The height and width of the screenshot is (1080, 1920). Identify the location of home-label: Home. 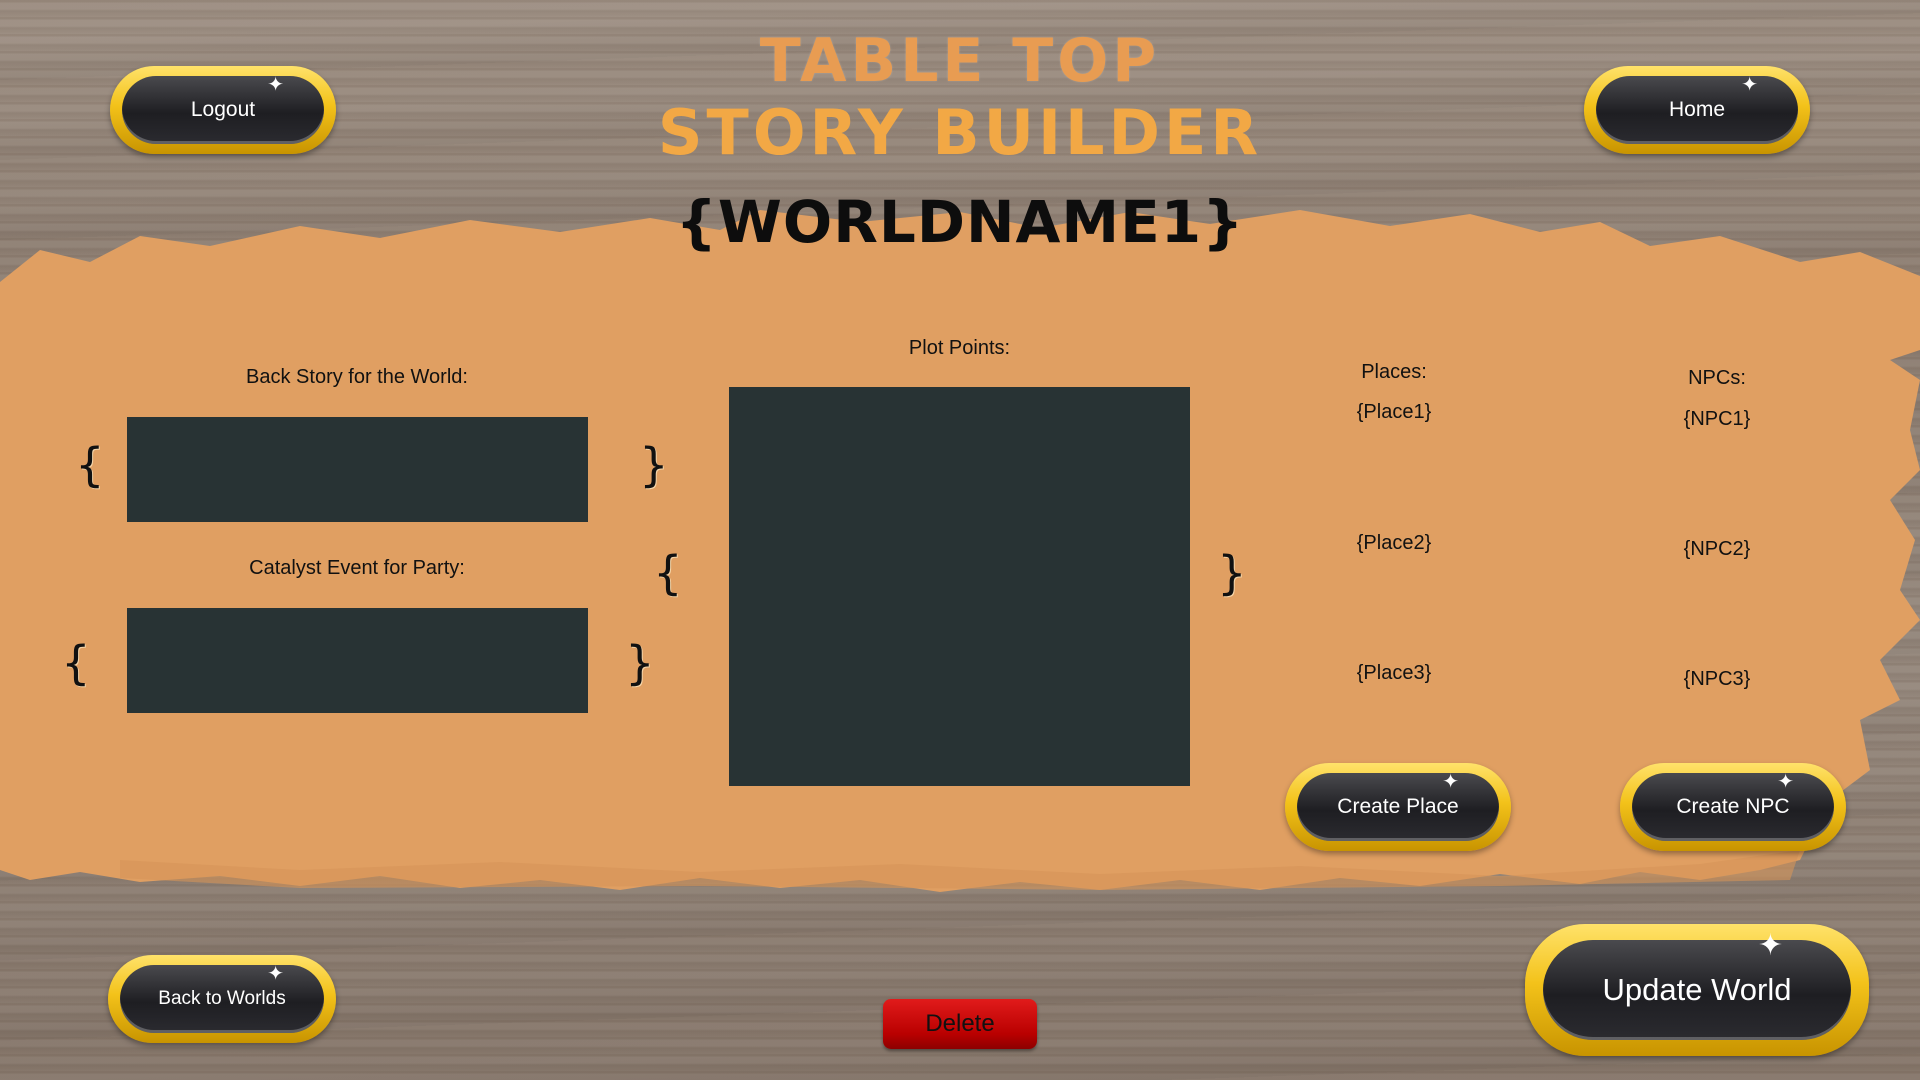
(1697, 109).